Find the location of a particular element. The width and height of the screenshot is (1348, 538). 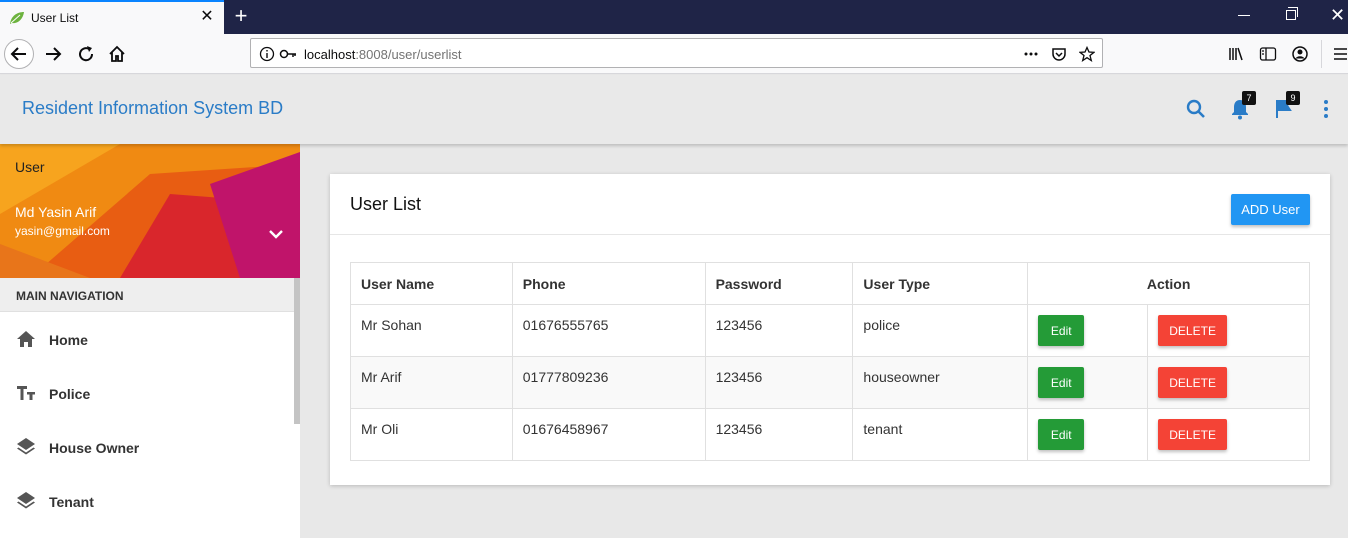

column-header-action: Action is located at coordinates (1168, 283).